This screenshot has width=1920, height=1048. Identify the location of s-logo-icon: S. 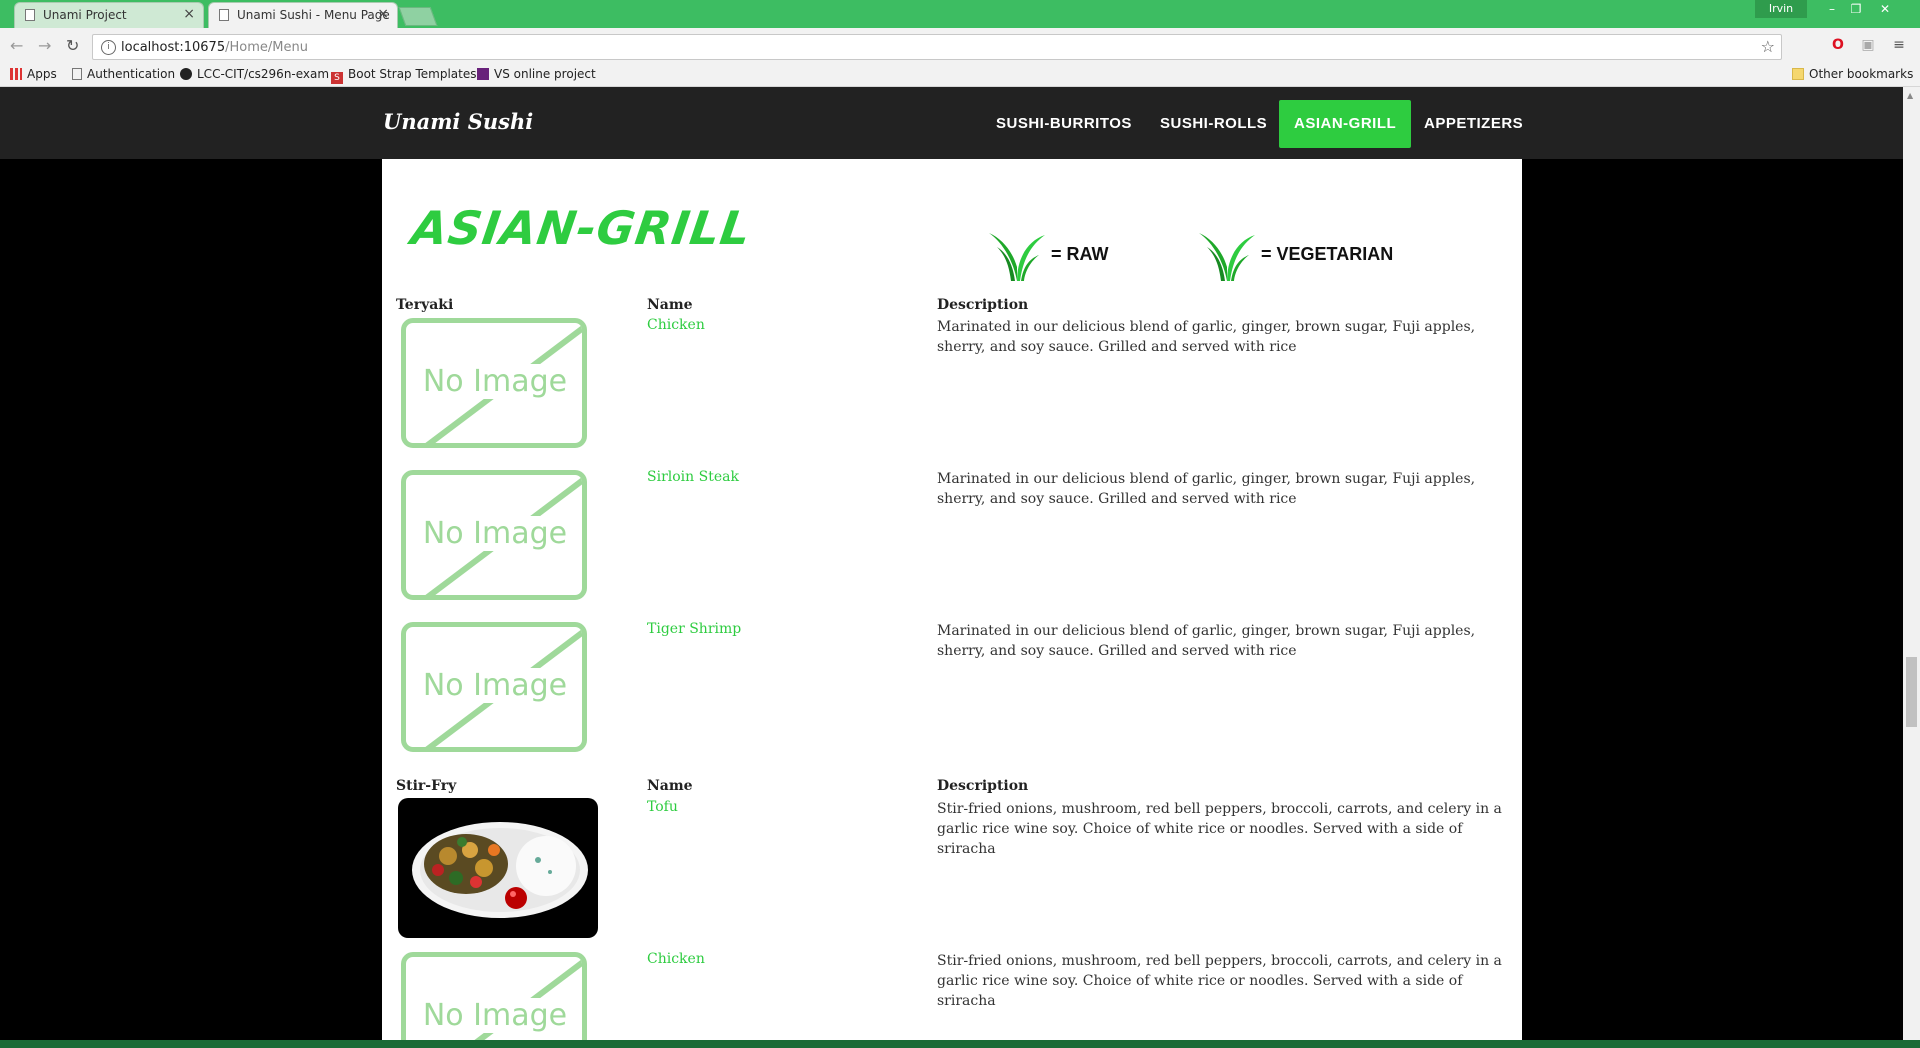
(337, 78).